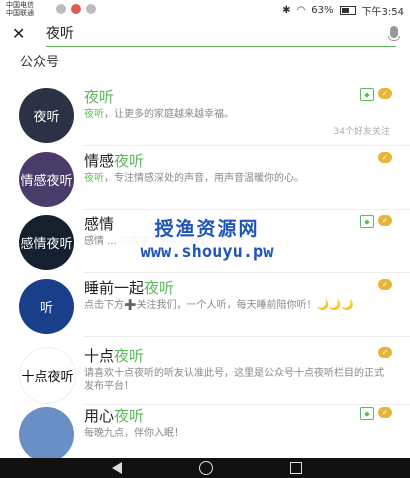 The height and width of the screenshot is (478, 410). I want to click on notification-icon, so click(76, 9).